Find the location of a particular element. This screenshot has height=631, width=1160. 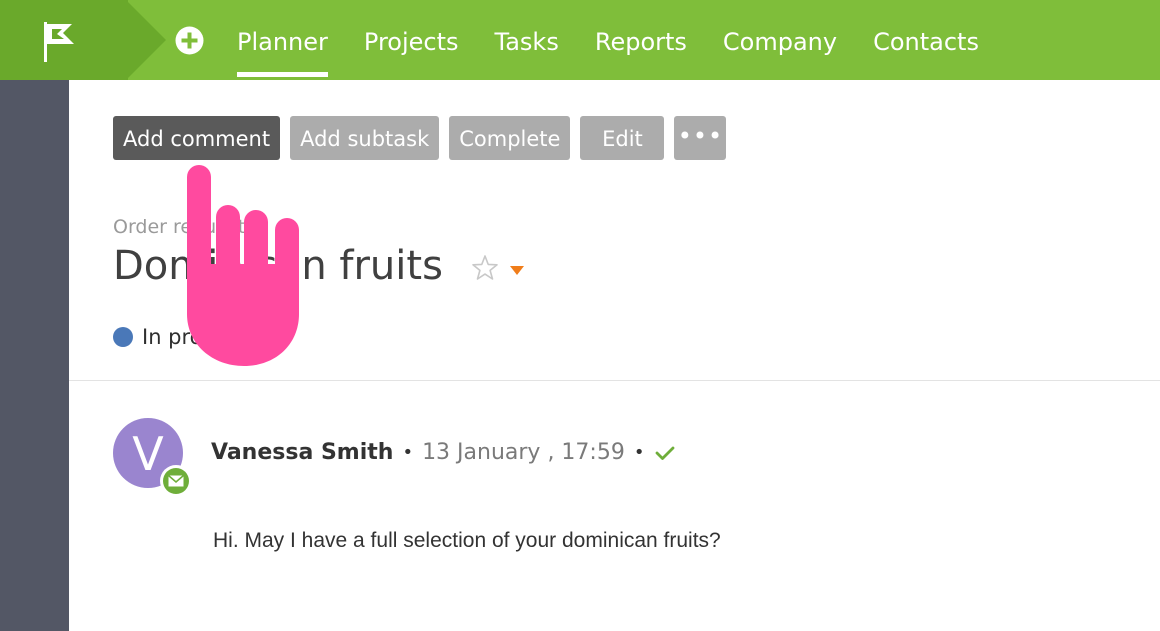

logo-arrow is located at coordinates (146, 40).